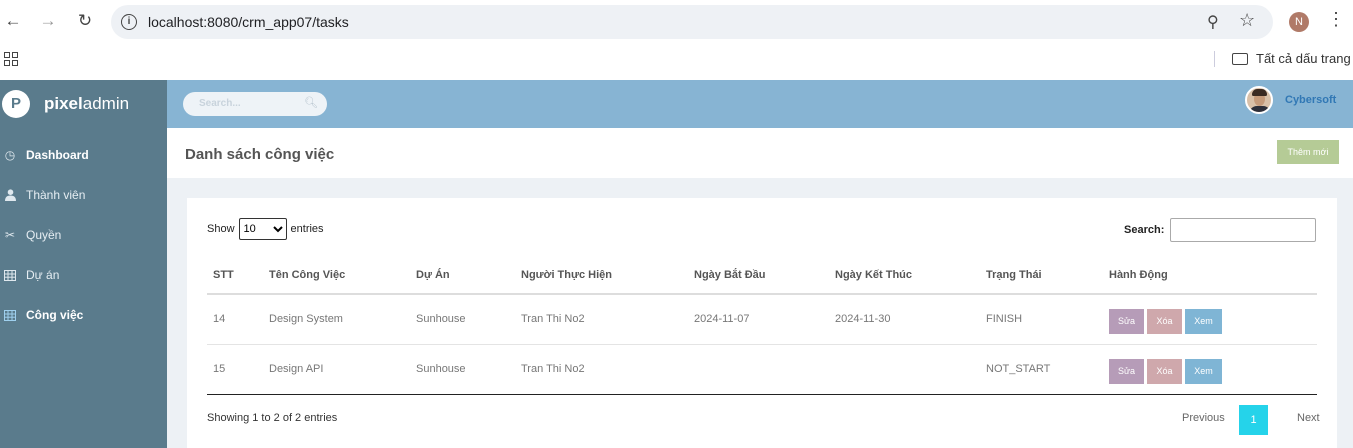 This screenshot has height=448, width=1353. Describe the element at coordinates (311, 102) in the screenshot. I see `search-icon: 🔍︎` at that location.